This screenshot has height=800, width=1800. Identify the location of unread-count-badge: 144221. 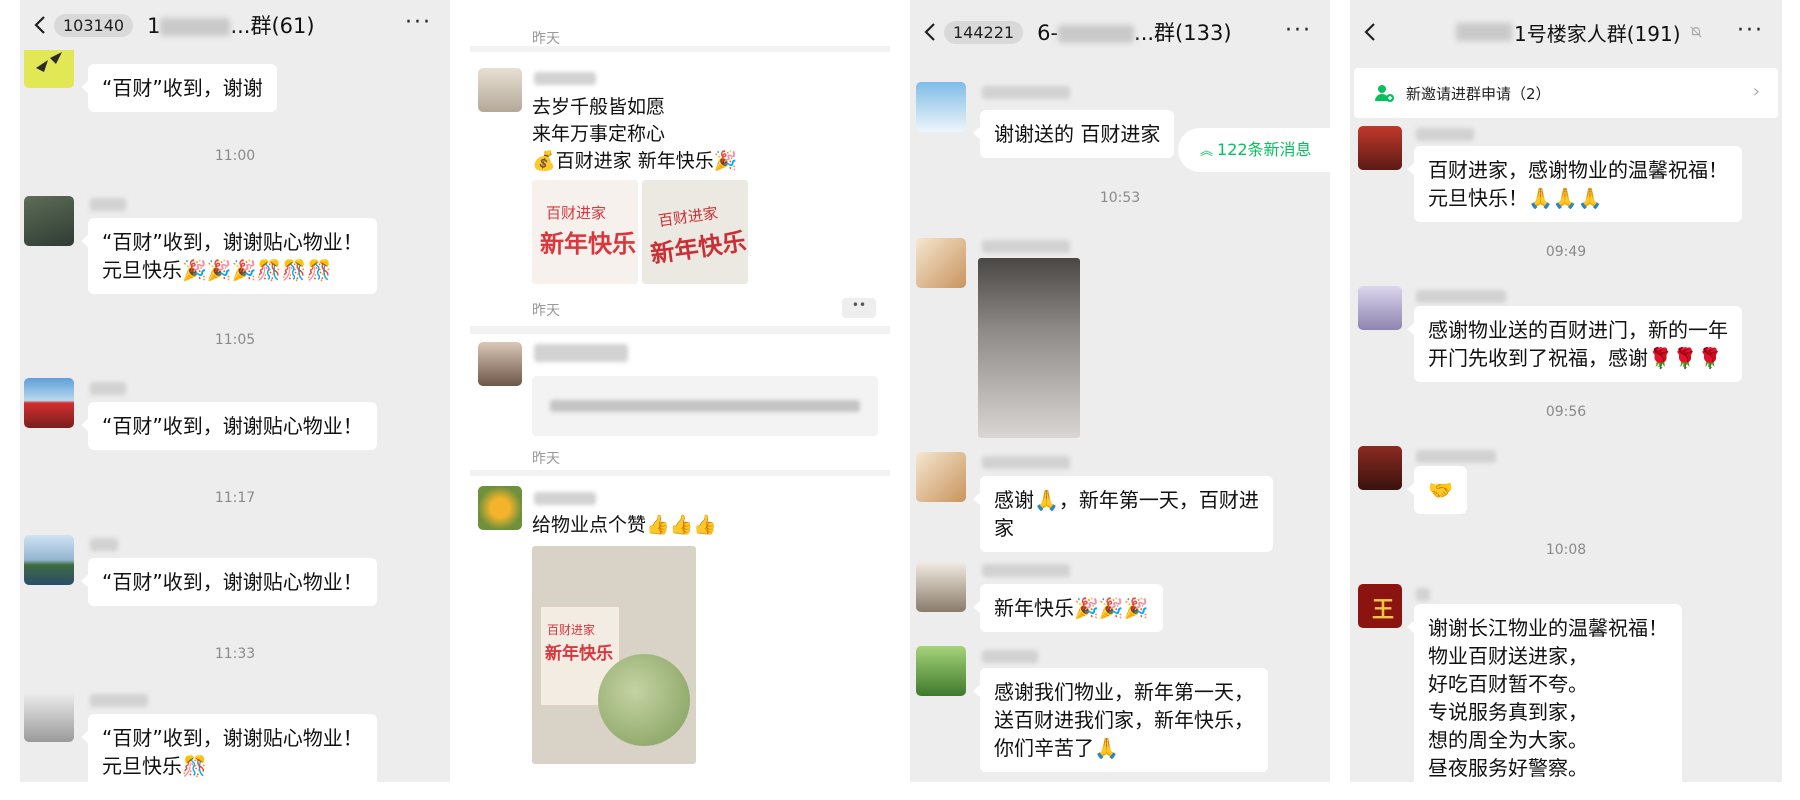
(984, 32).